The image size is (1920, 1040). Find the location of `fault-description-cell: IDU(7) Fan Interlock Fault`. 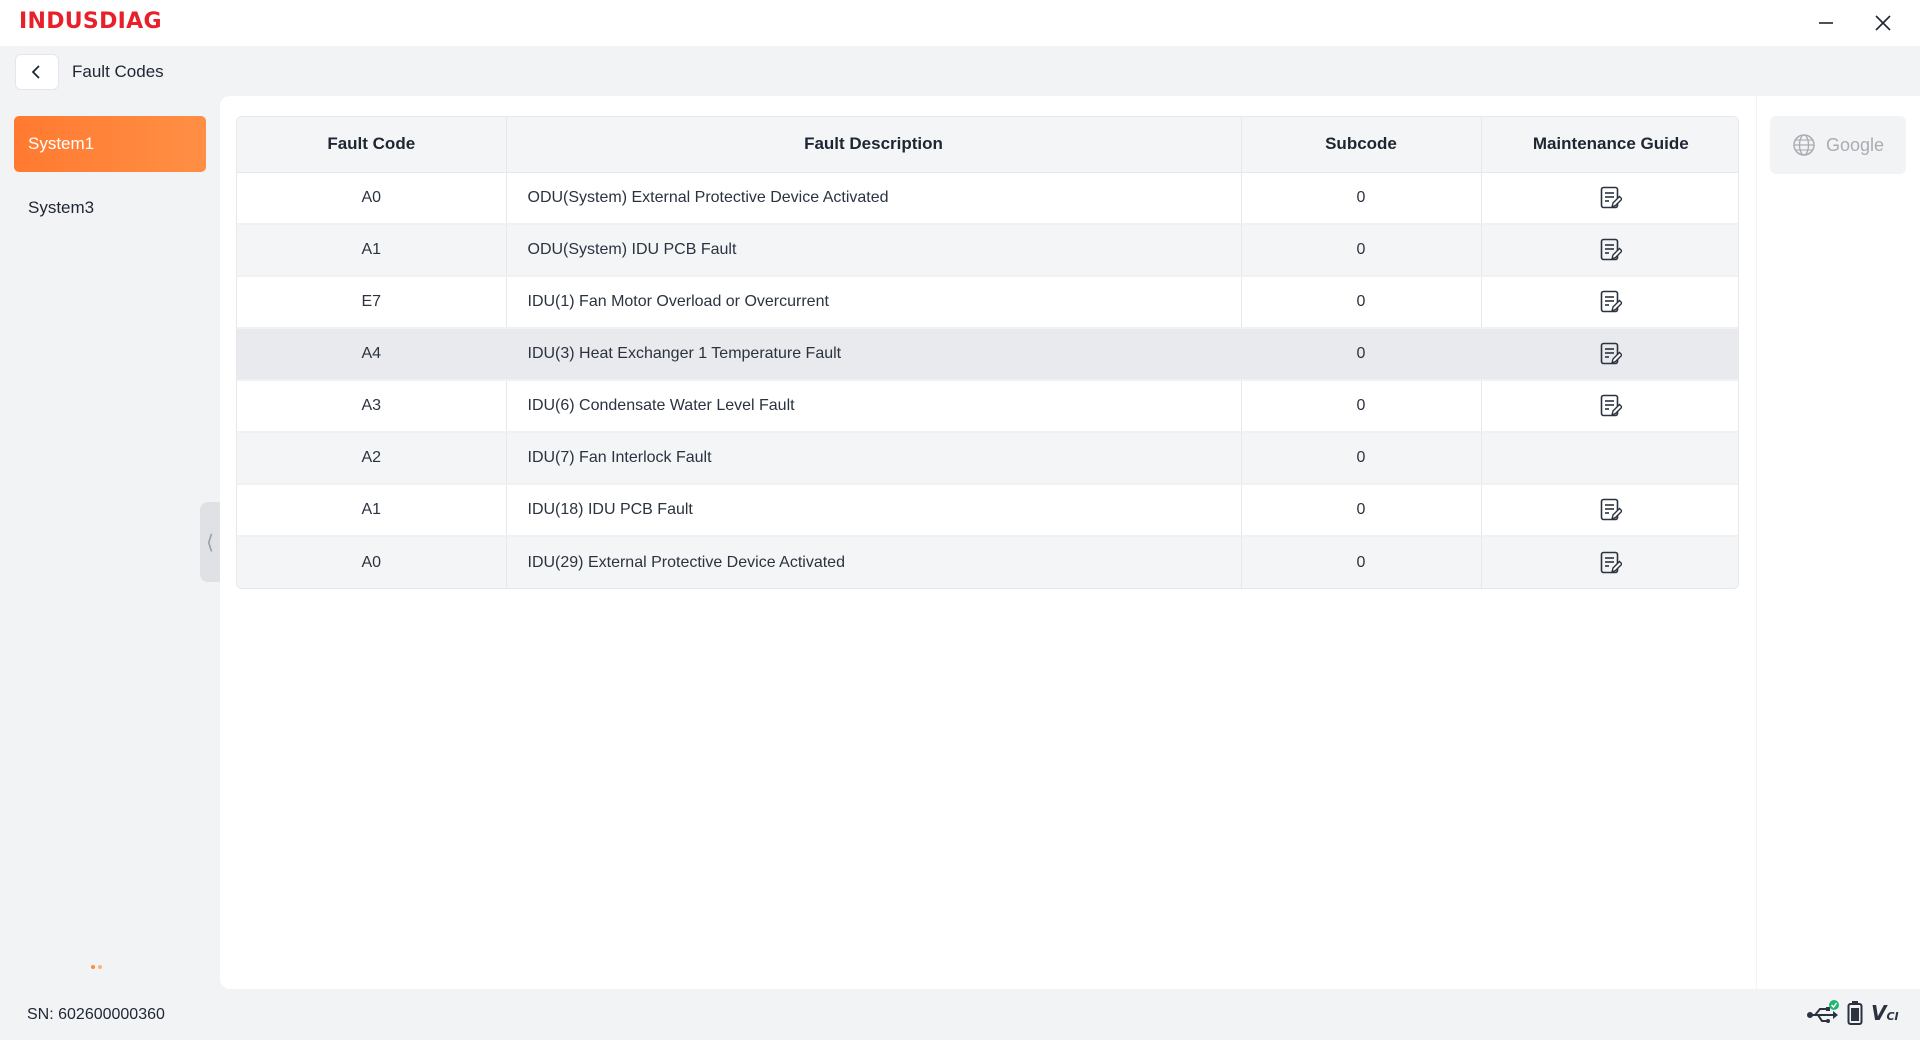

fault-description-cell: IDU(7) Fan Interlock Fault is located at coordinates (874, 458).